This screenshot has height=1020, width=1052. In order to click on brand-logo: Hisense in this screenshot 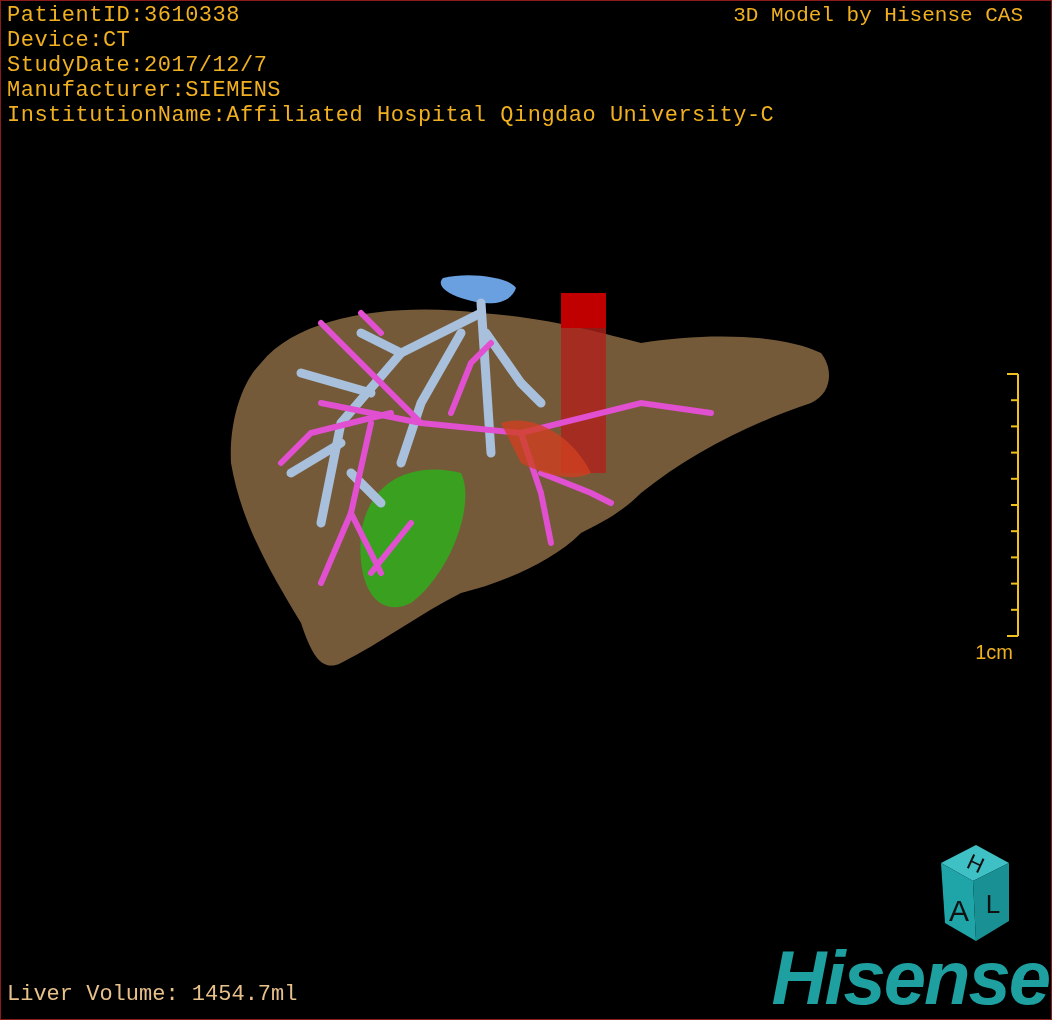, I will do `click(910, 978)`.